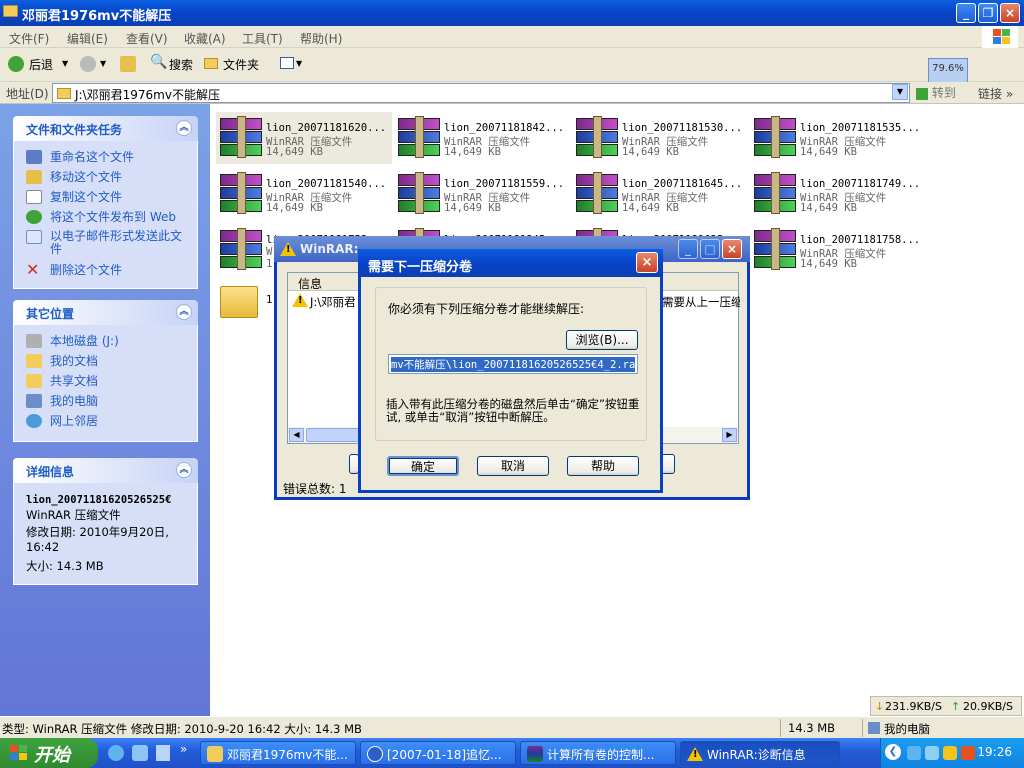 The height and width of the screenshot is (768, 1024). Describe the element at coordinates (107, 270) in the screenshot. I see `task-delete: ✕ 删除这个文件` at that location.